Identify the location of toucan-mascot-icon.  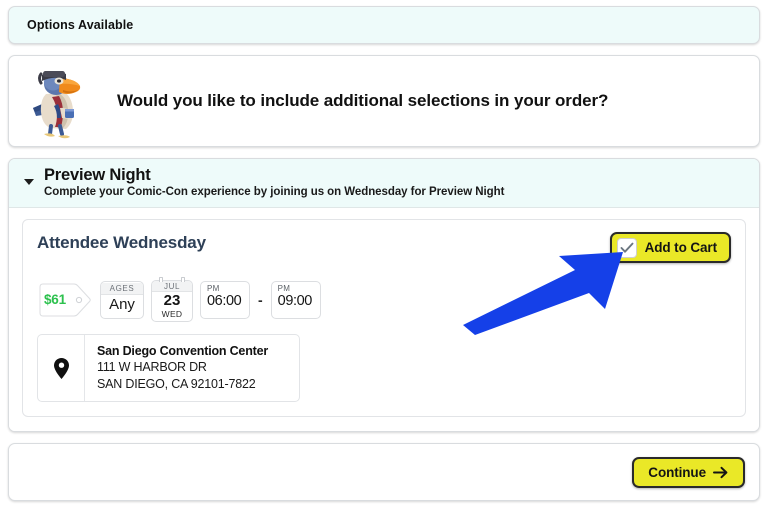
(58, 101).